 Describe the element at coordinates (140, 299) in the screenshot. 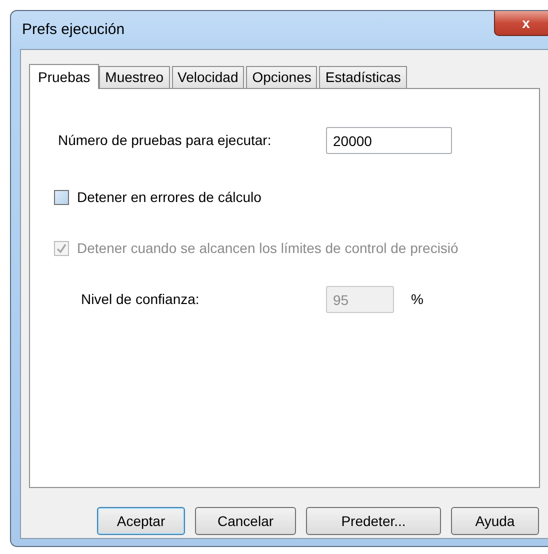

I see `field-label: Nivel de confianza:` at that location.